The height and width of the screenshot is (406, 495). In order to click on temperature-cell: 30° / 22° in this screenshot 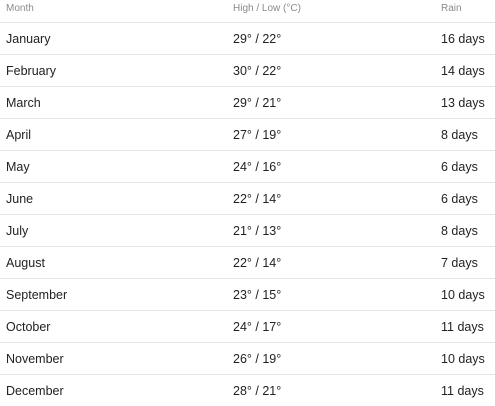, I will do `click(257, 71)`.